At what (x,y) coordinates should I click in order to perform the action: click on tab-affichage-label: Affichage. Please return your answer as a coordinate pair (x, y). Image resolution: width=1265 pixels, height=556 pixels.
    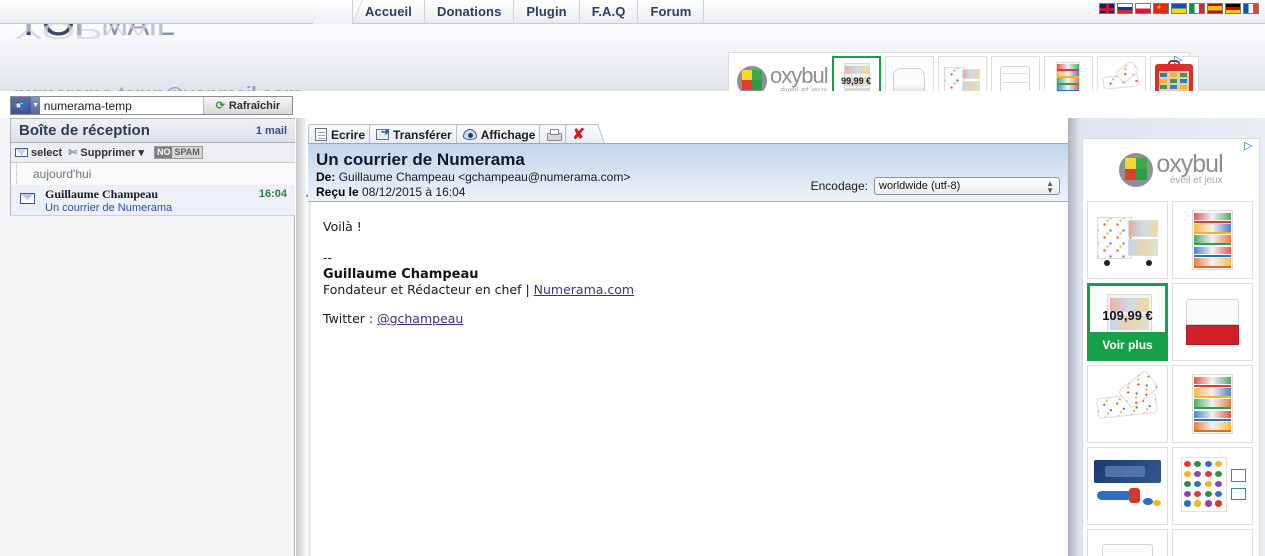
    Looking at the image, I should click on (508, 134).